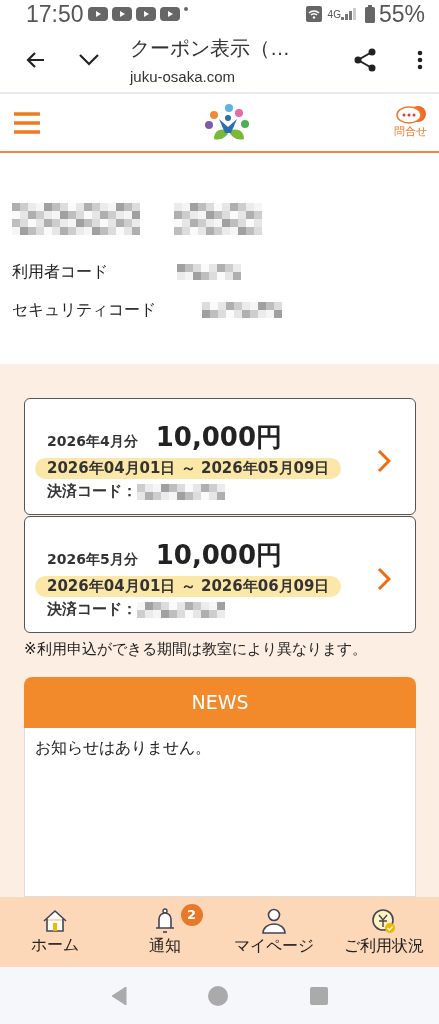 The image size is (439, 1024). I want to click on validity-period: 2026年04月01日 ～ 2026年06月09日, so click(188, 586).